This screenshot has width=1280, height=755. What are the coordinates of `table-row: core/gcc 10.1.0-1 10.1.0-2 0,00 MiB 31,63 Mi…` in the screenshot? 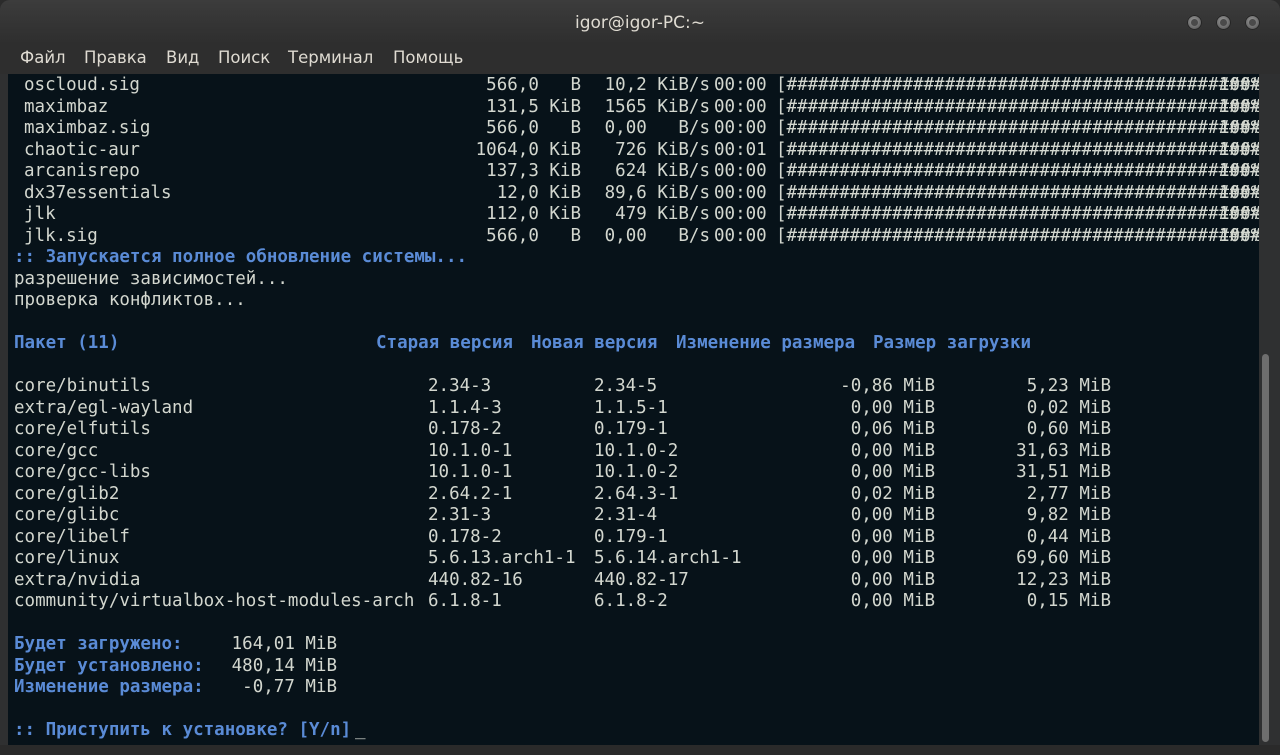 It's located at (636, 452).